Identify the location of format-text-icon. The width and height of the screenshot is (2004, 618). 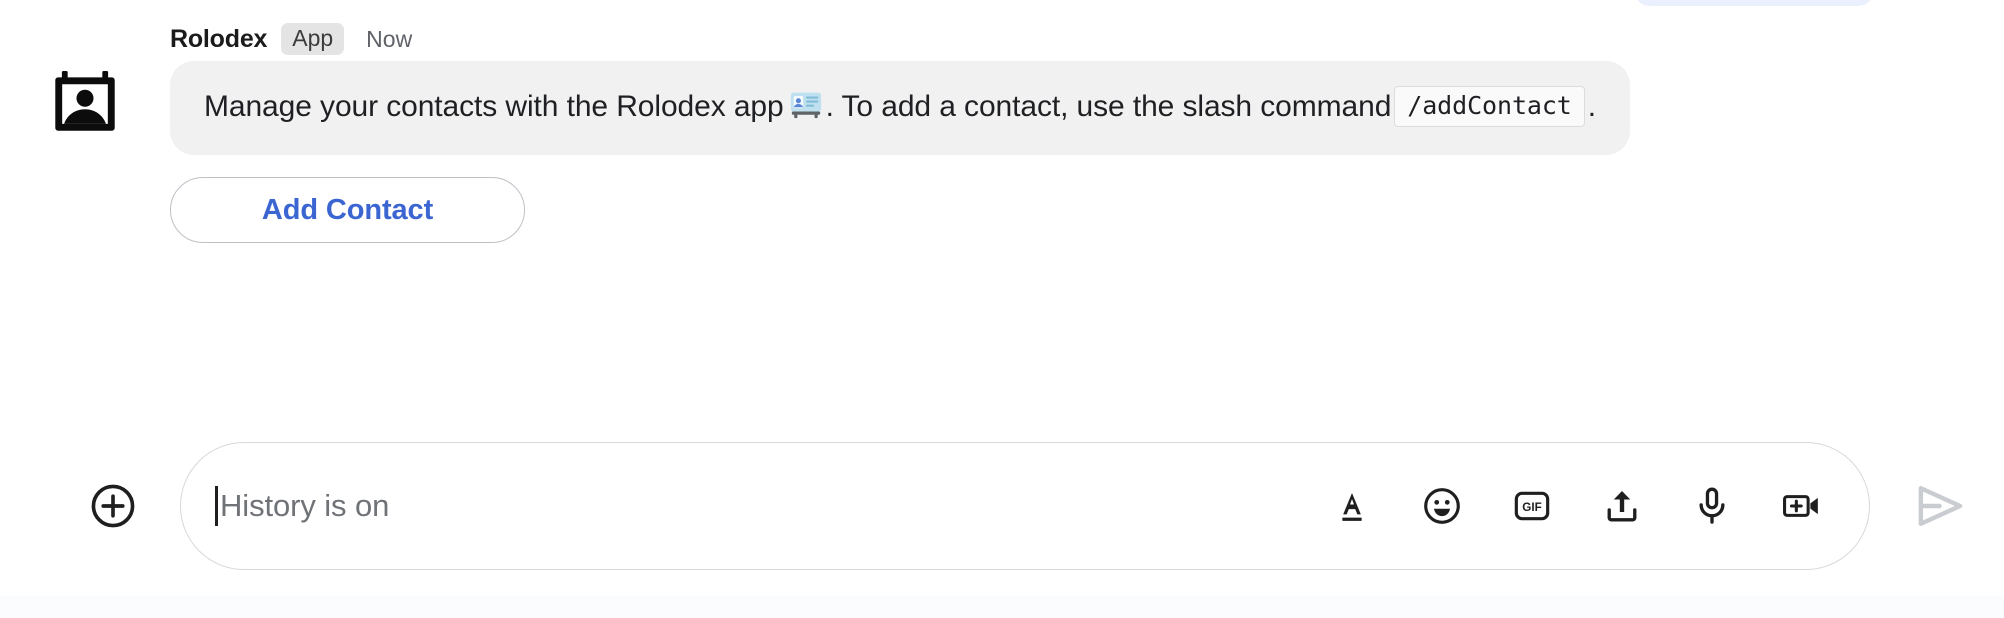
(1352, 506).